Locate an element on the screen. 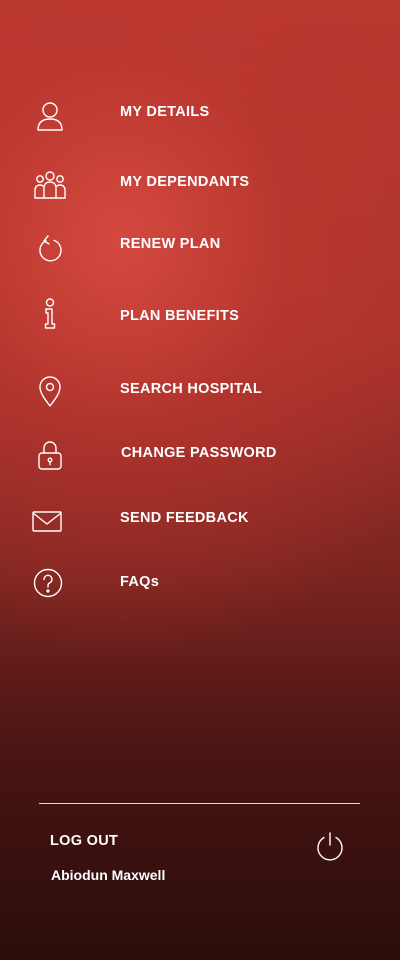  menu-item-change-password: CHANGE PASSWORD is located at coordinates (200, 458).